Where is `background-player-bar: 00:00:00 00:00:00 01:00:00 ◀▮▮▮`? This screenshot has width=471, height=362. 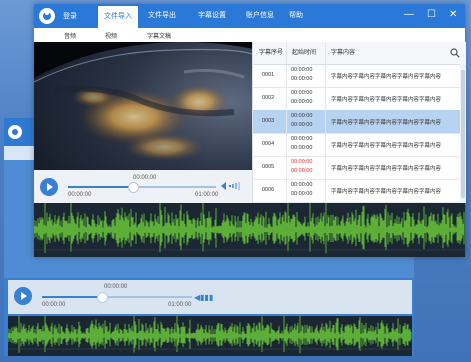
background-player-bar: 00:00:00 00:00:00 01:00:00 ◀▮▮▮ is located at coordinates (210, 297).